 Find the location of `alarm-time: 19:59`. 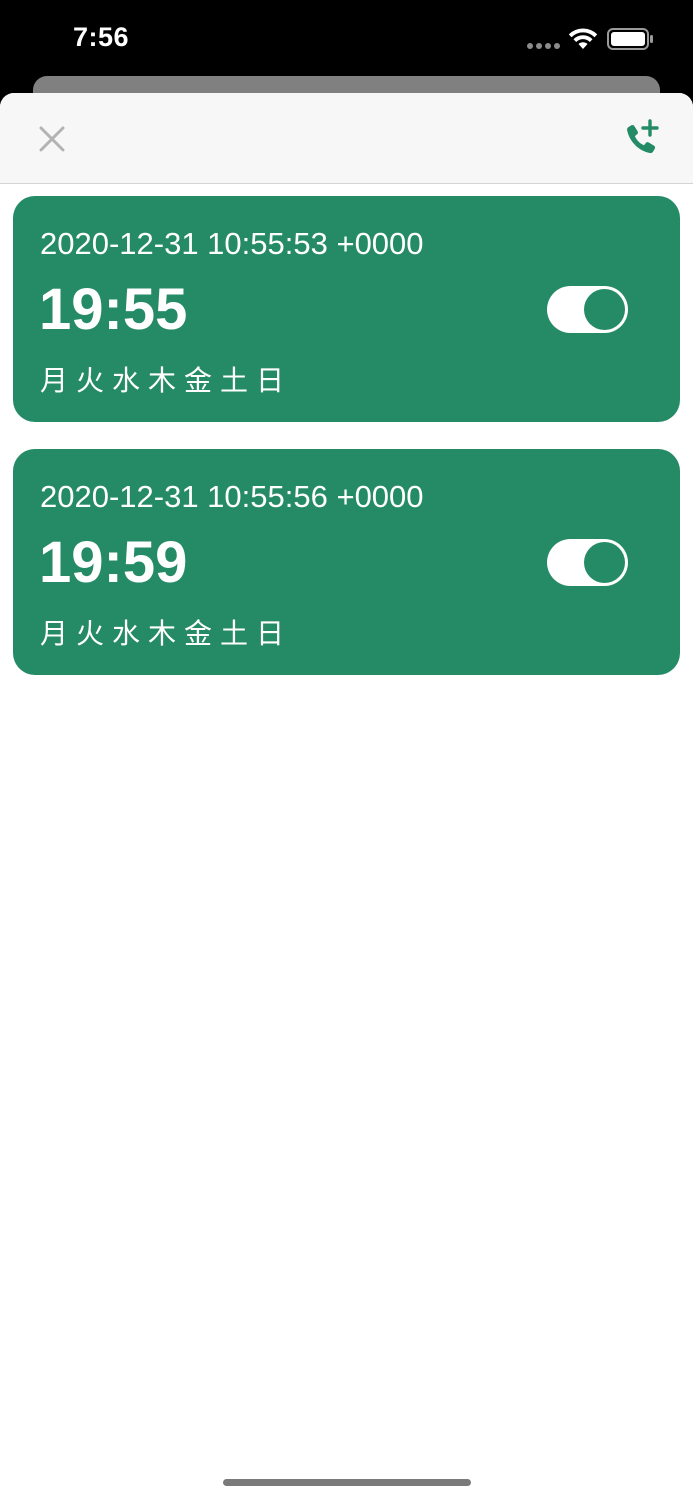

alarm-time: 19:59 is located at coordinates (113, 562).